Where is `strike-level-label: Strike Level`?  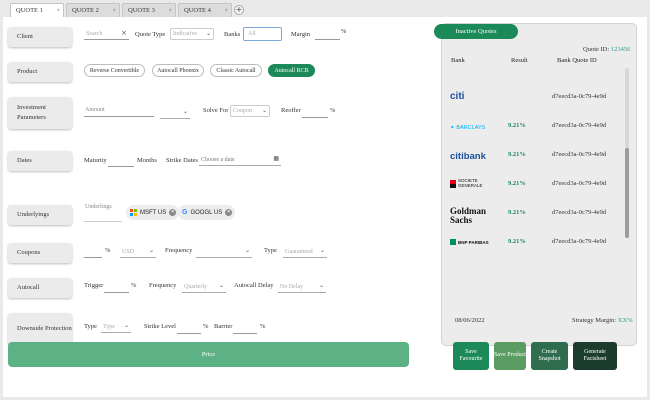 strike-level-label: Strike Level is located at coordinates (160, 326).